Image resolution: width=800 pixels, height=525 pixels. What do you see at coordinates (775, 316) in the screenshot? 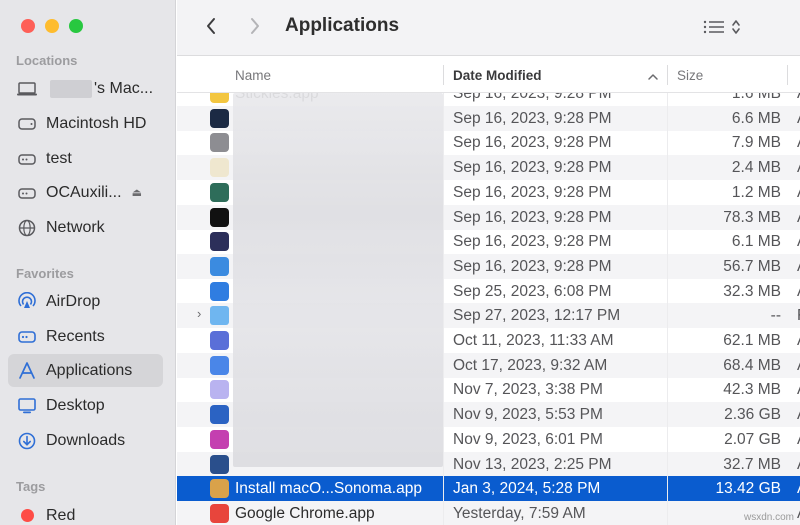
I see `row-size: --` at bounding box center [775, 316].